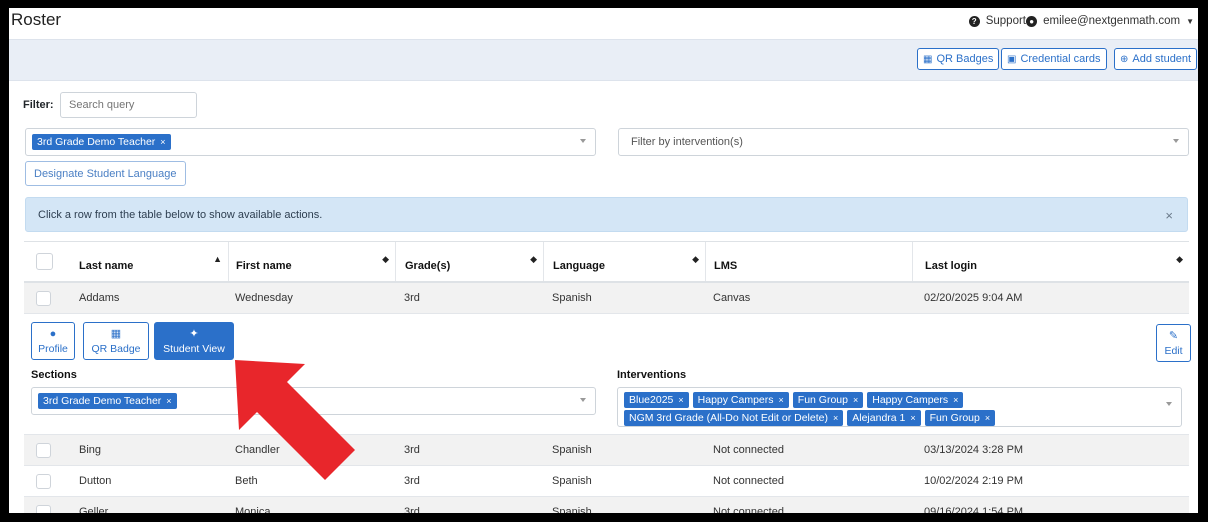 Image resolution: width=1208 pixels, height=522 pixels. I want to click on header-last-login: Last login ◆, so click(1050, 261).